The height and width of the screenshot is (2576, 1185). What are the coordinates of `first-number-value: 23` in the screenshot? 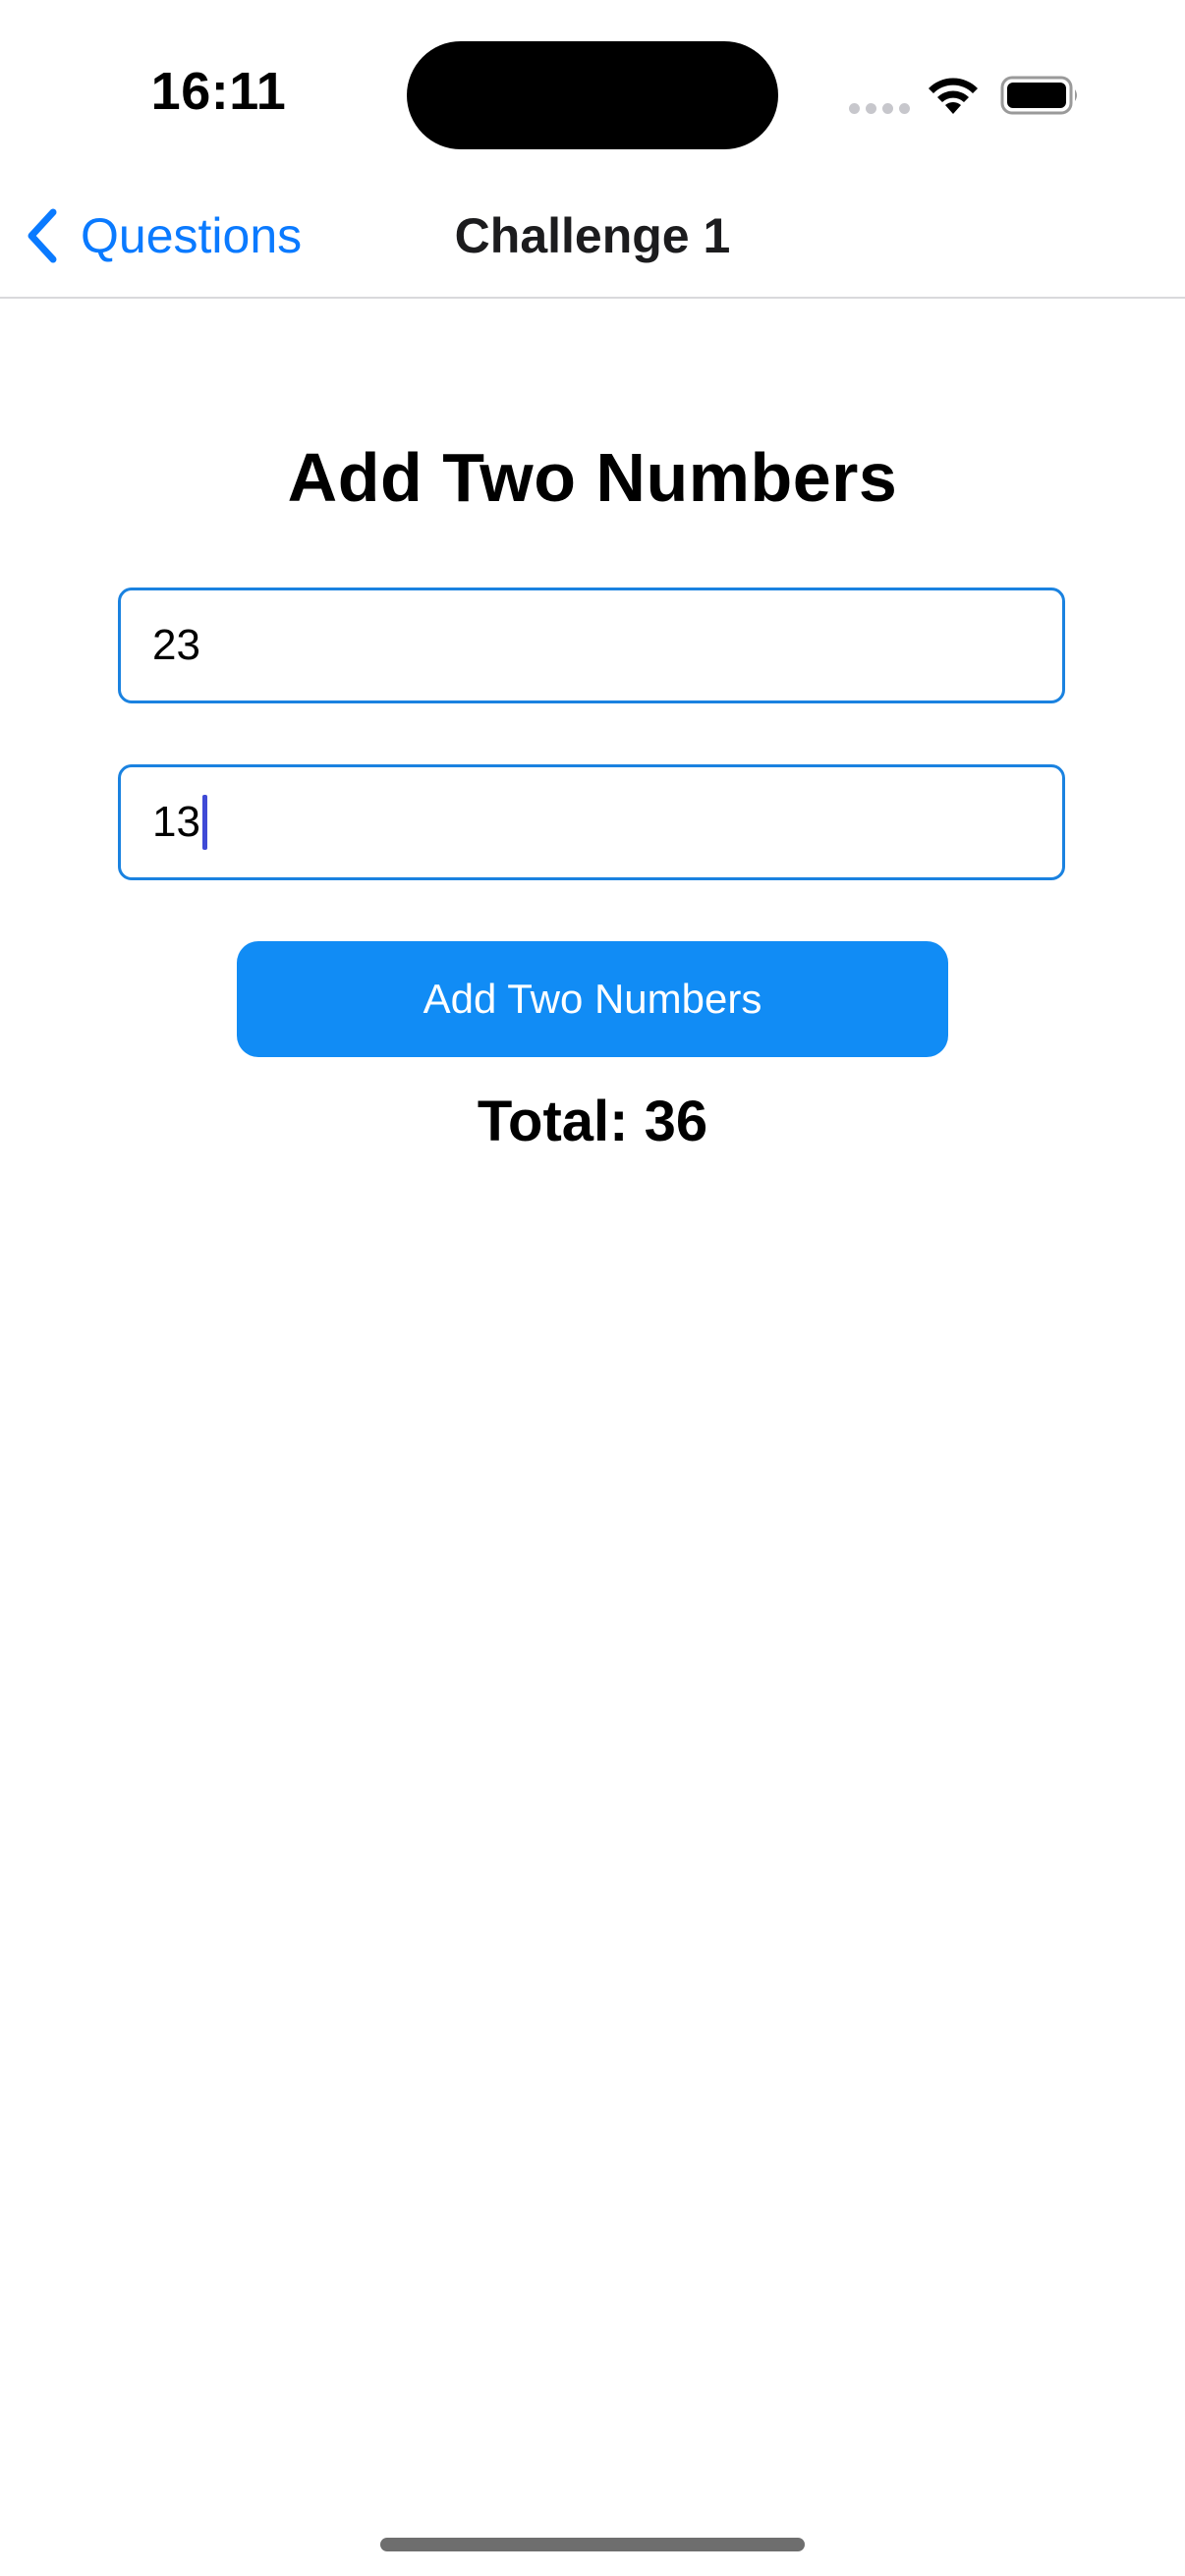 It's located at (176, 645).